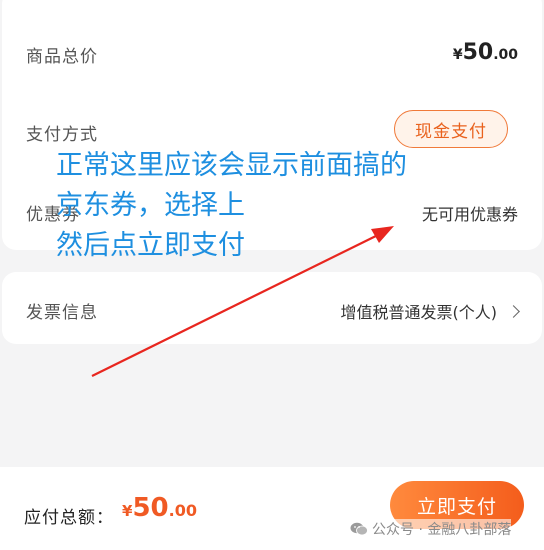 The image size is (544, 550). Describe the element at coordinates (451, 129) in the screenshot. I see `pay-method-chip: 现金支付` at that location.